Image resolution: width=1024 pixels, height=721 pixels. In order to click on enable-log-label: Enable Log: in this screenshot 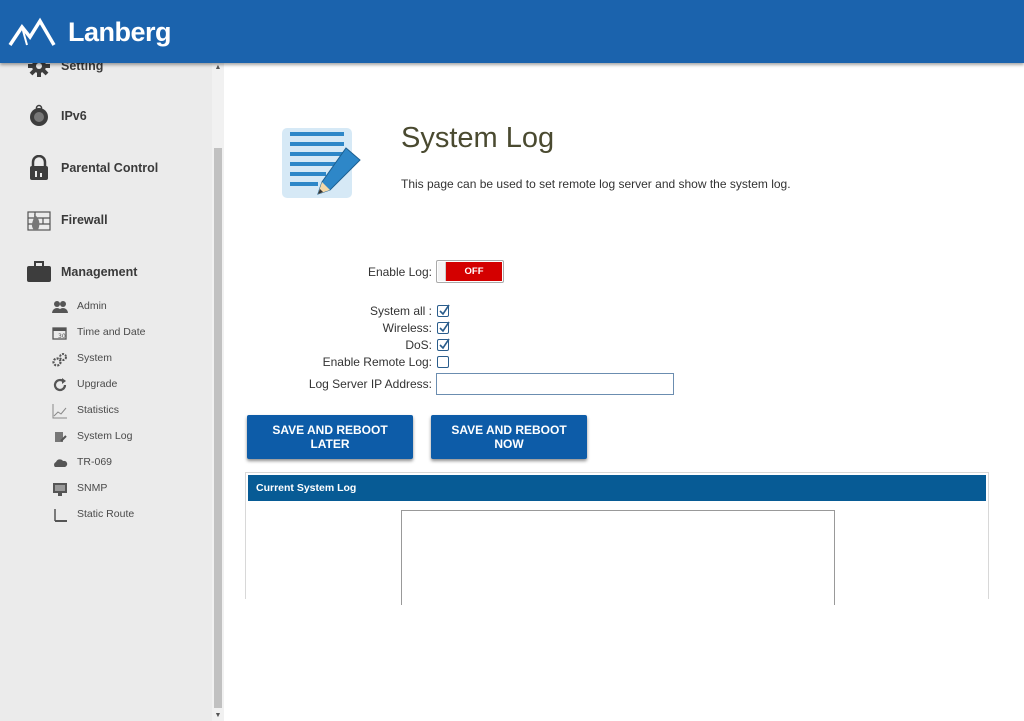, I will do `click(399, 272)`.